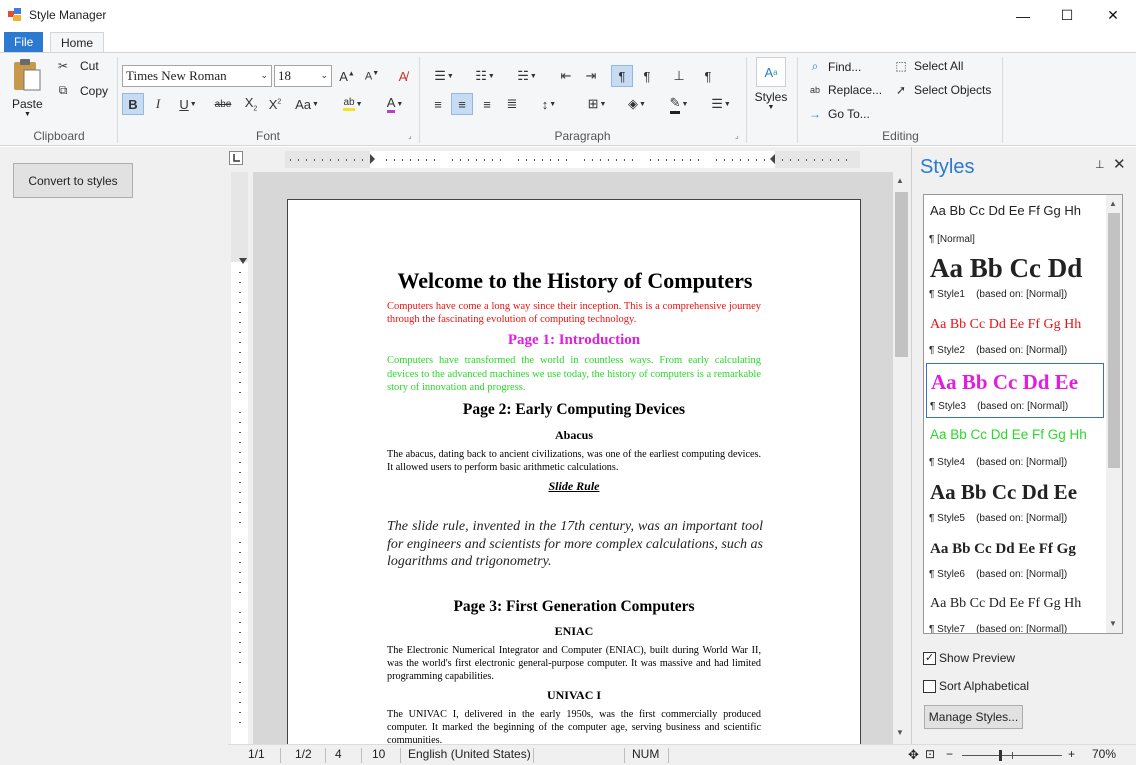 This screenshot has width=1136, height=765. I want to click on zoom-out-icon: −, so click(949, 754).